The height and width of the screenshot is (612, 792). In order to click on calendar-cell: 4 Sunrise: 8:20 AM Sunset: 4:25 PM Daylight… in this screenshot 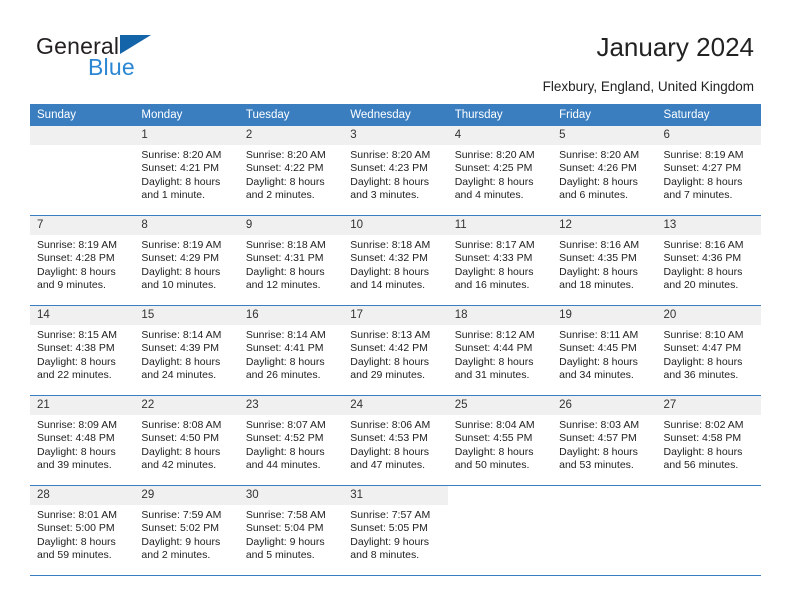, I will do `click(500, 171)`.